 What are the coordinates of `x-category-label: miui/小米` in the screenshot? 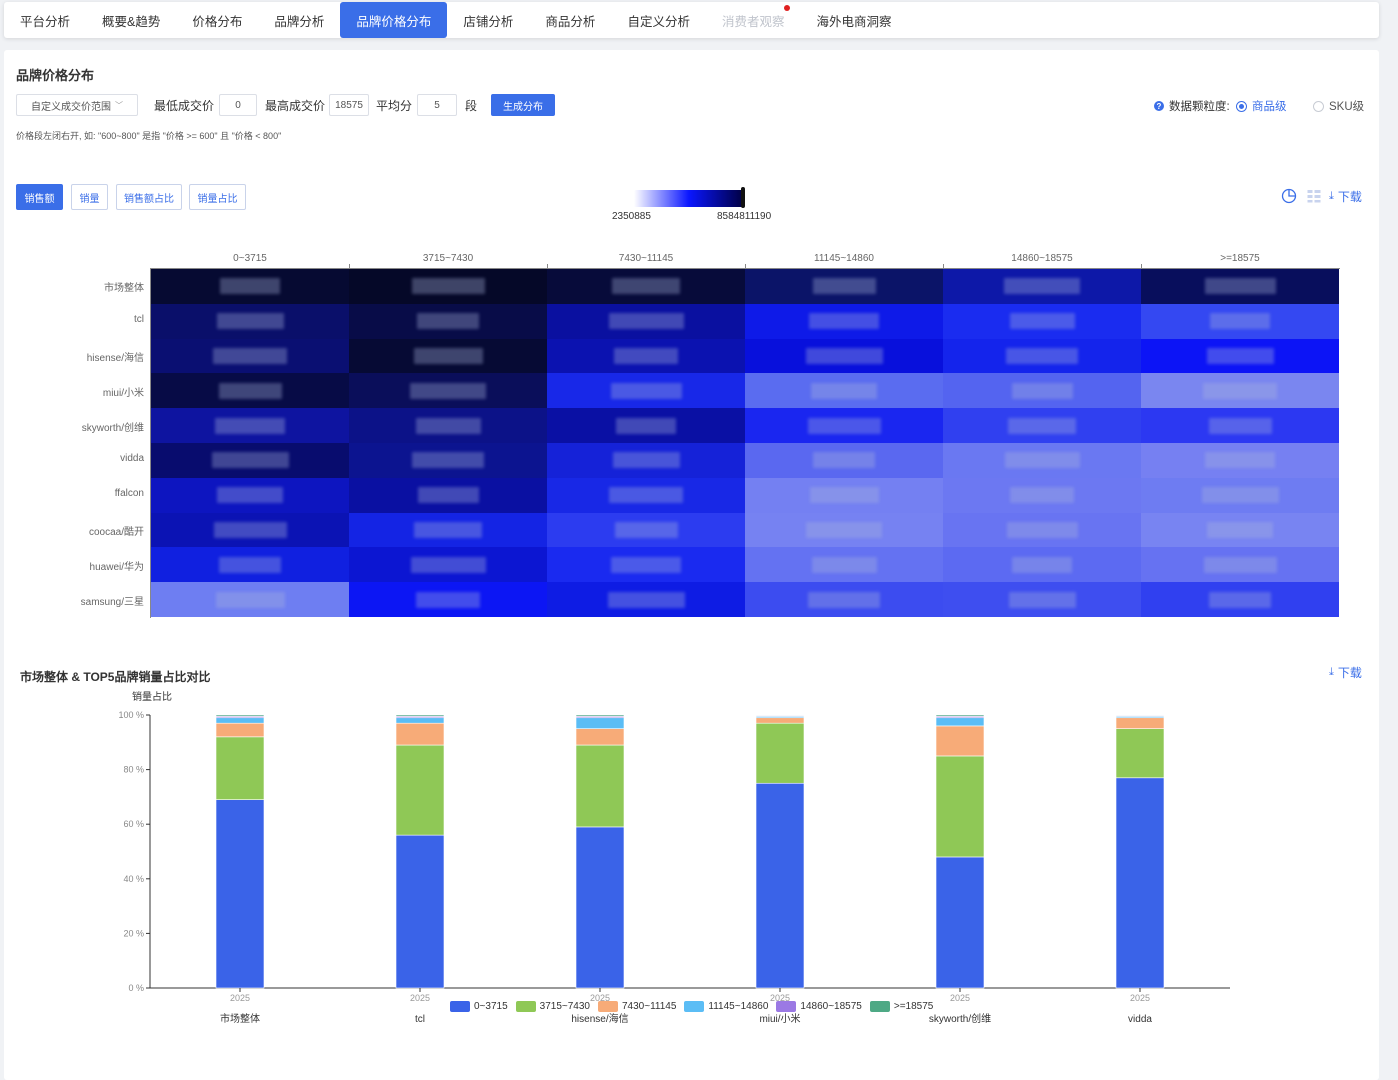 It's located at (779, 1018).